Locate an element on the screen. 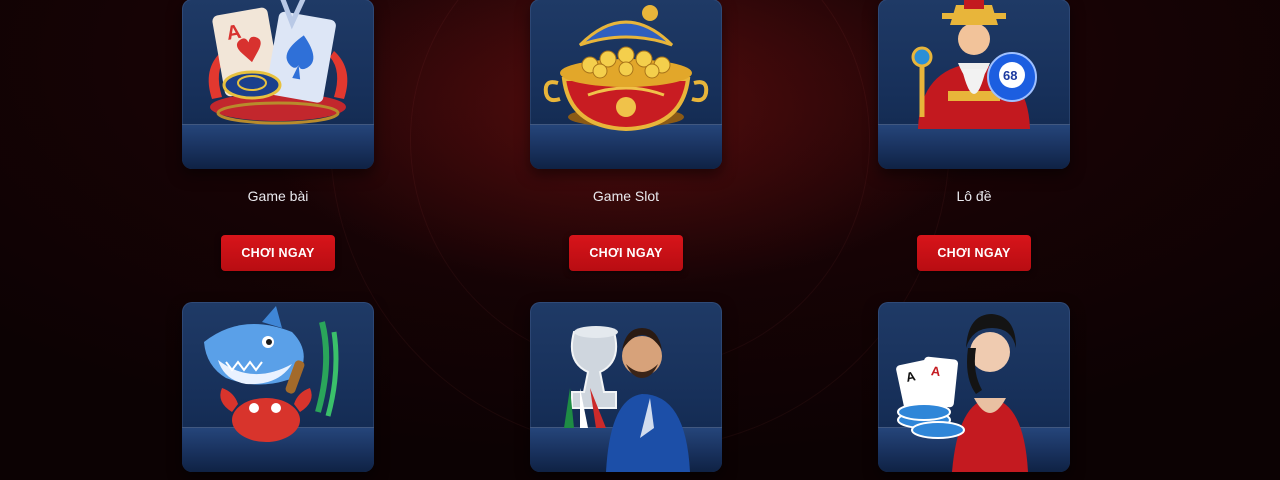 The width and height of the screenshot is (1280, 480). game-card-card-game: A Game bài CHƠI NGAY is located at coordinates (278, 135).